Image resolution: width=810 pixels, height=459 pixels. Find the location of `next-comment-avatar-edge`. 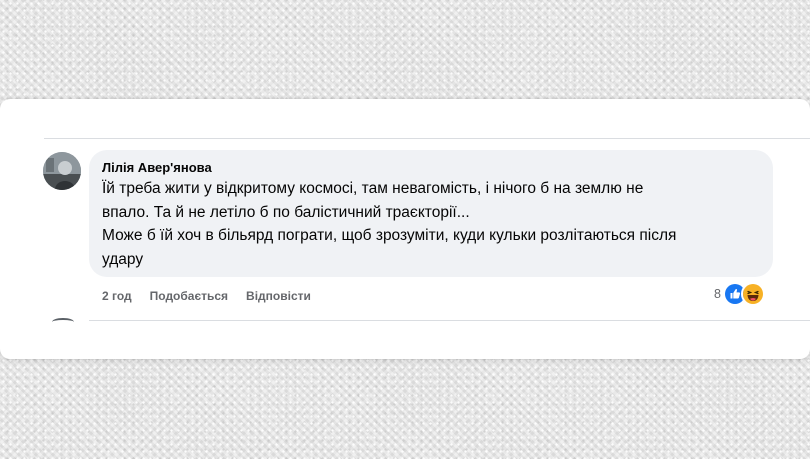

next-comment-avatar-edge is located at coordinates (63, 322).